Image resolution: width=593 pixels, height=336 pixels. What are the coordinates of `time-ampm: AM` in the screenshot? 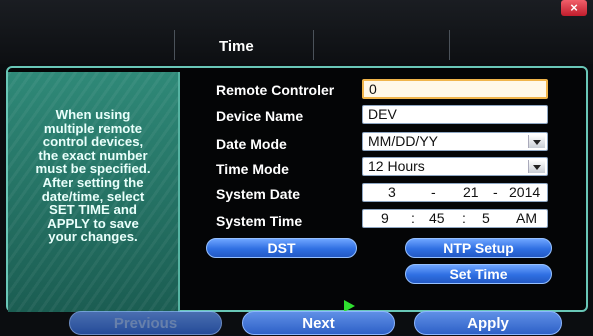 It's located at (526, 218).